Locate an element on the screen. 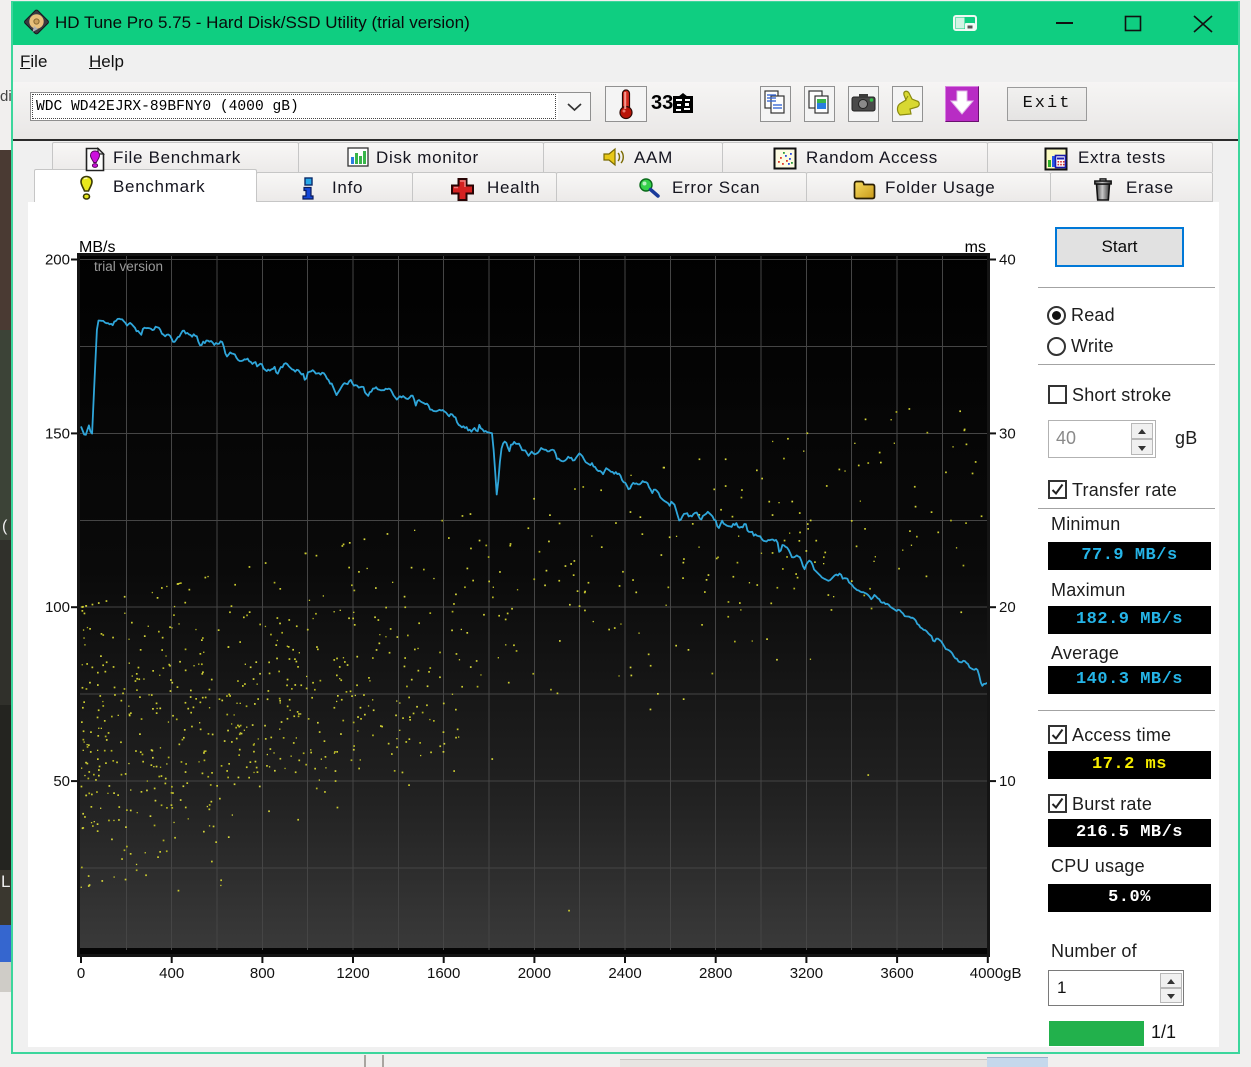 The width and height of the screenshot is (1251, 1067). svg-text: 100 is located at coordinates (57, 607).